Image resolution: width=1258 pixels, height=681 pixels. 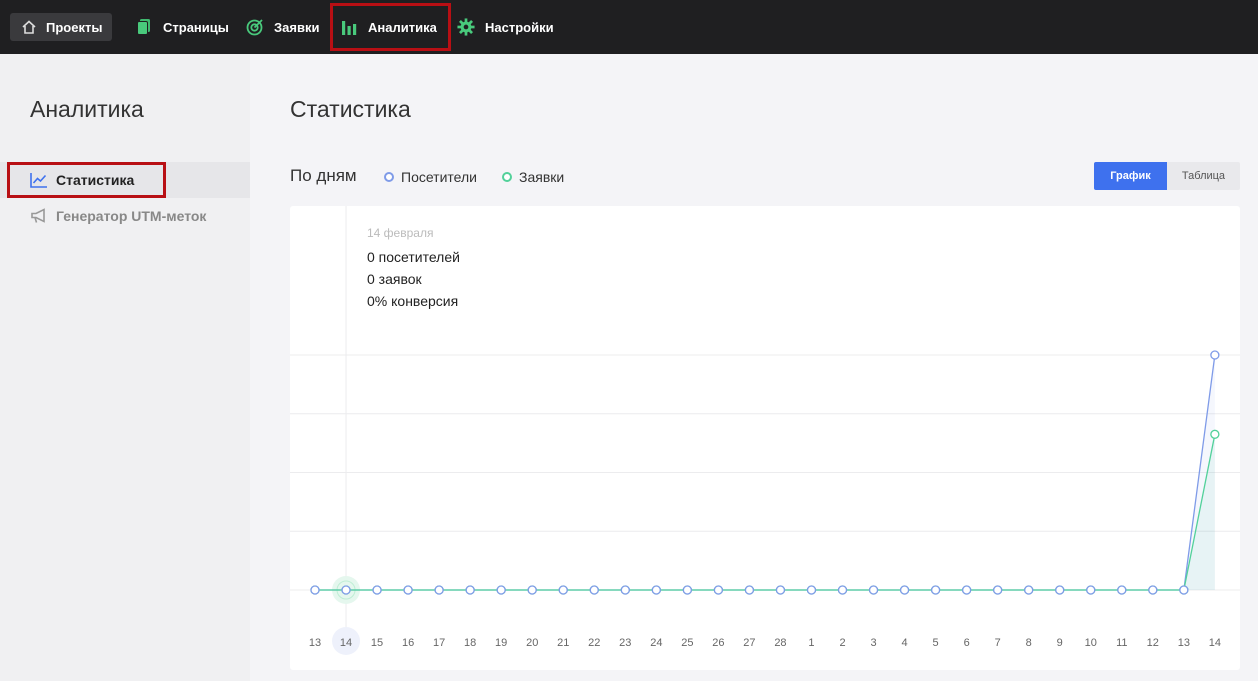 What do you see at coordinates (400, 233) in the screenshot?
I see `tooltip-date: 14 февраля` at bounding box center [400, 233].